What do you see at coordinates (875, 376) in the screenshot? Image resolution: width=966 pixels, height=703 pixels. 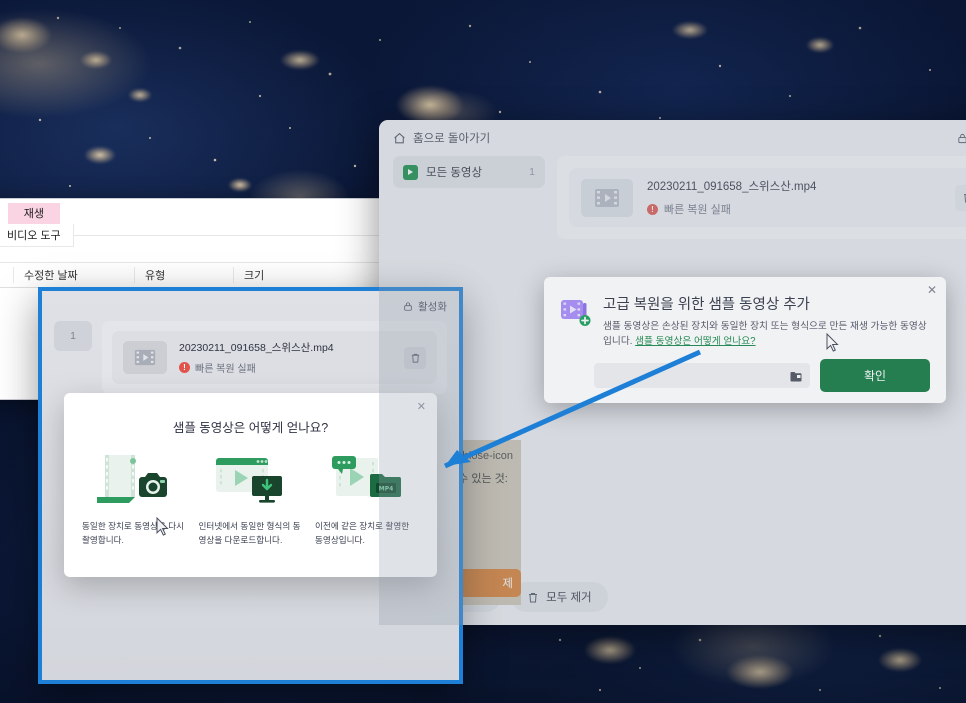 I see `confirm-button: 확인` at bounding box center [875, 376].